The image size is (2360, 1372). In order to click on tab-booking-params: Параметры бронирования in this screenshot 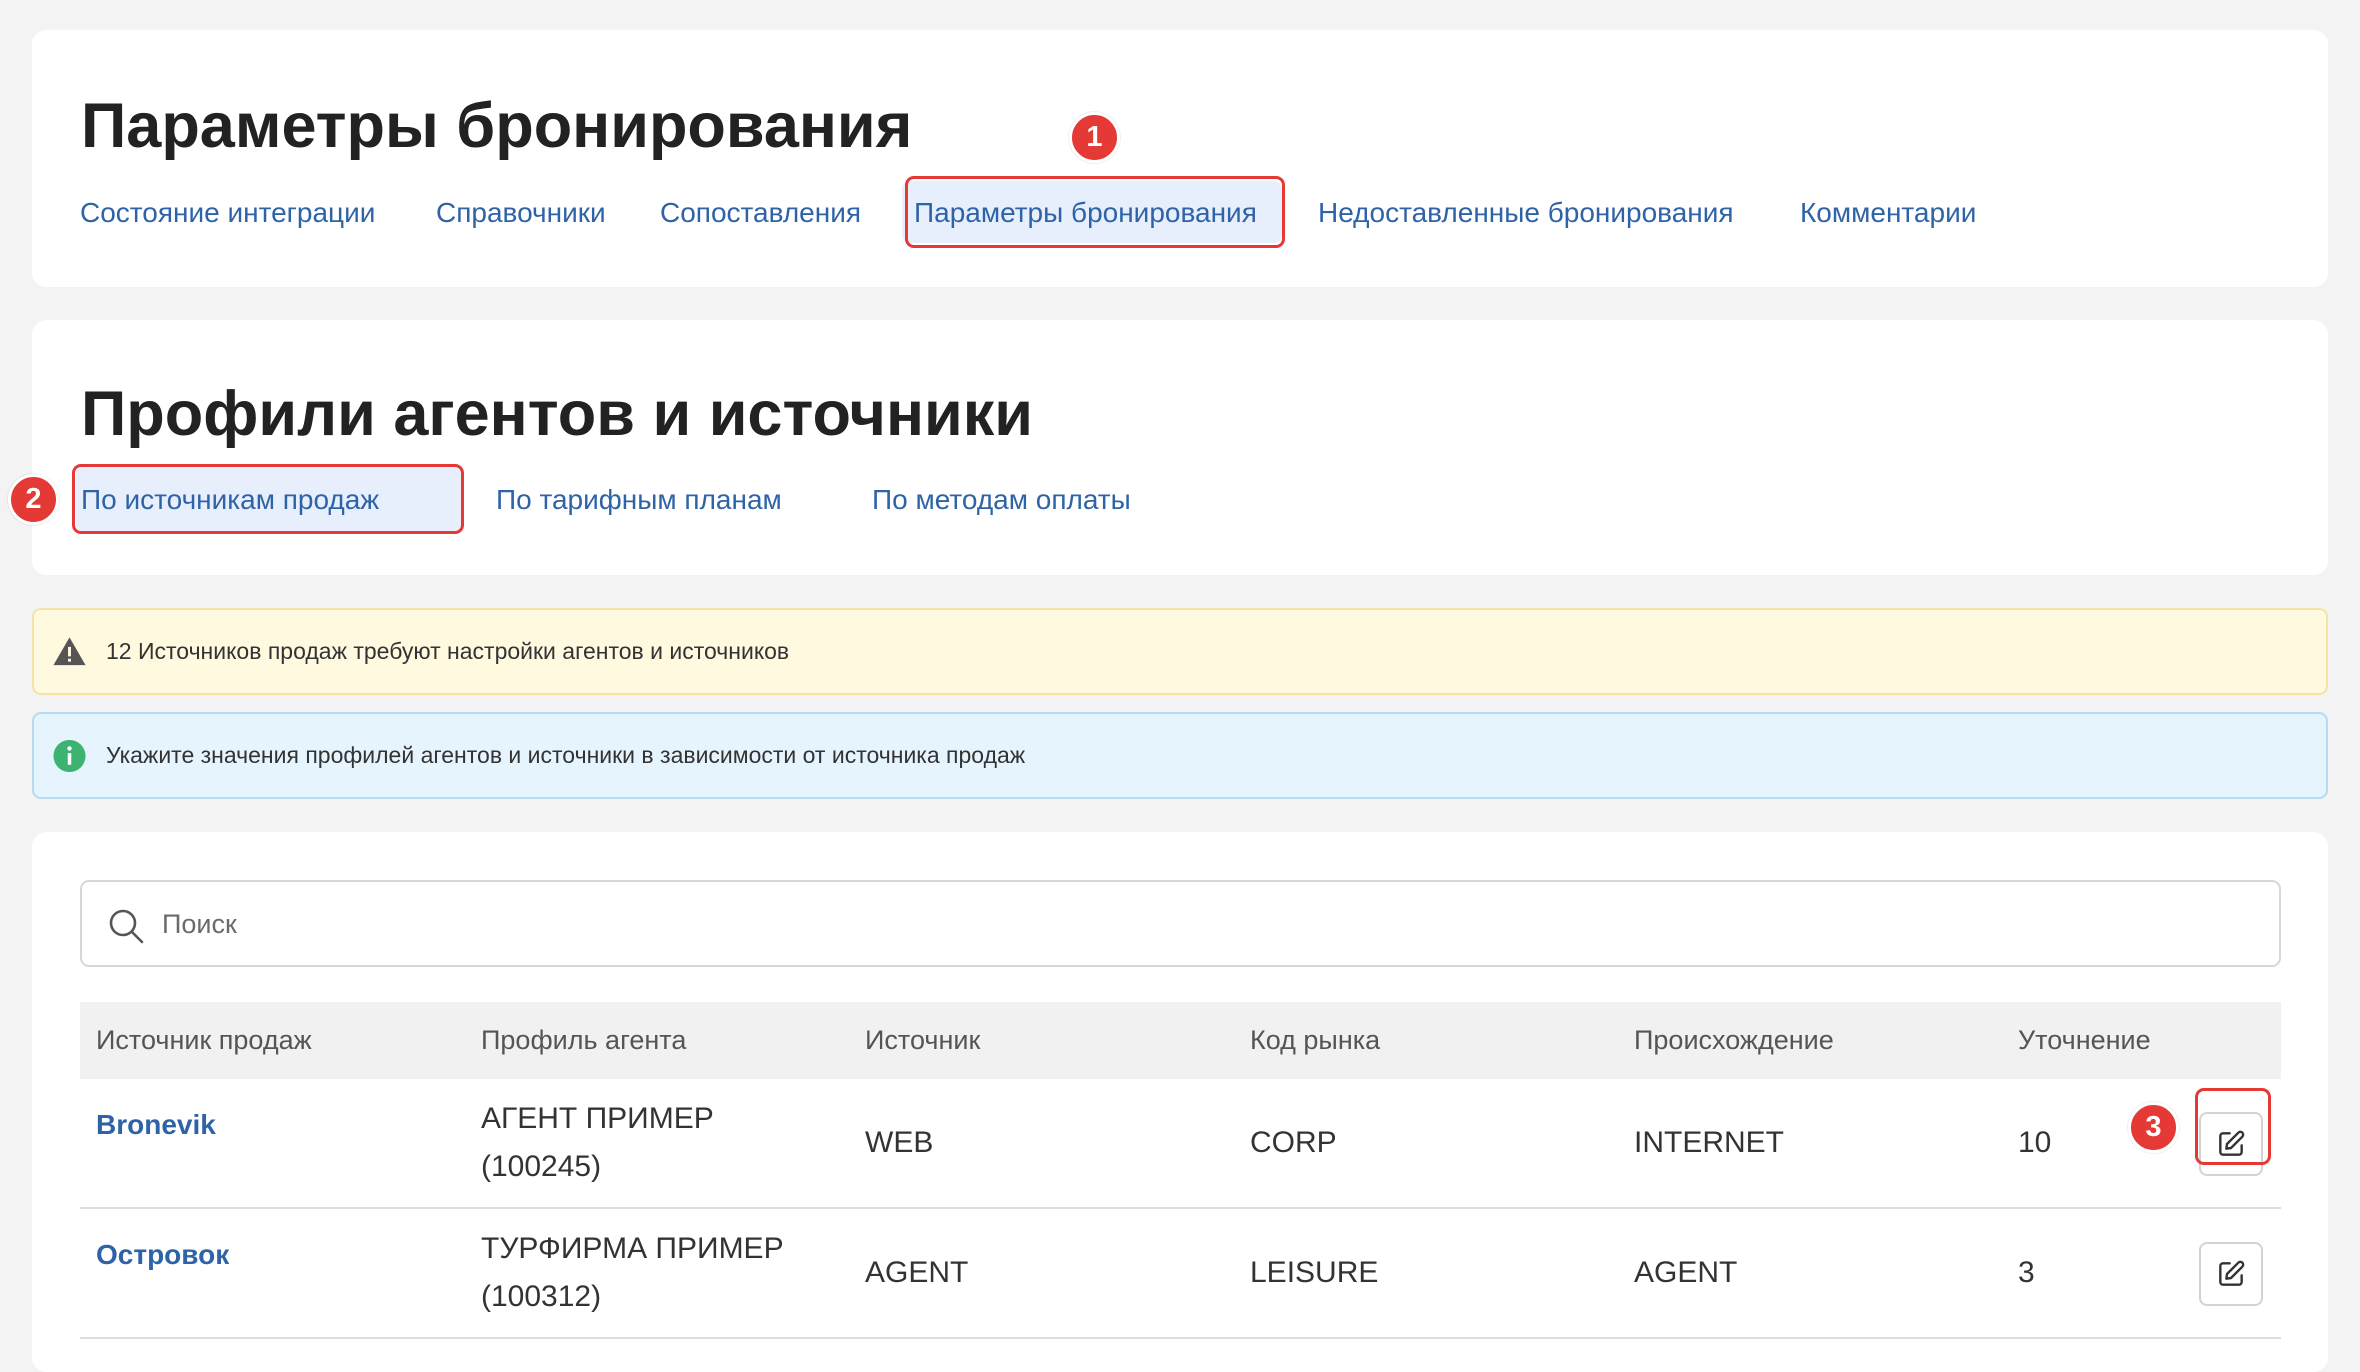, I will do `click(1092, 212)`.